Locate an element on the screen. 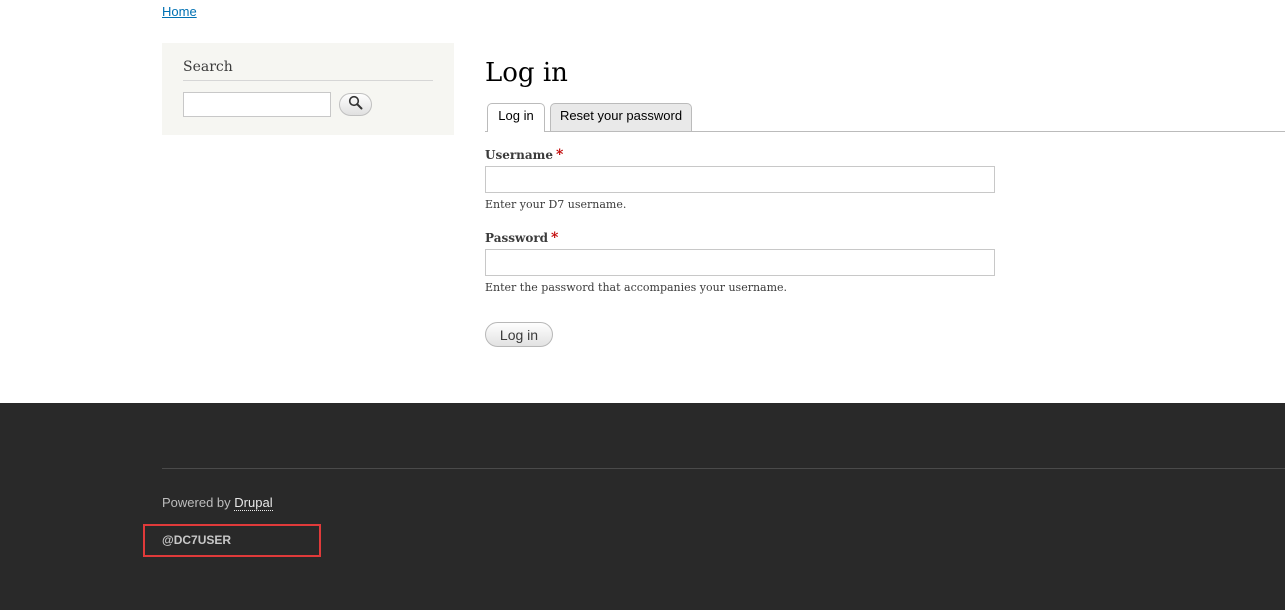 The width and height of the screenshot is (1285, 610). login-submit-button: Log in is located at coordinates (519, 334).